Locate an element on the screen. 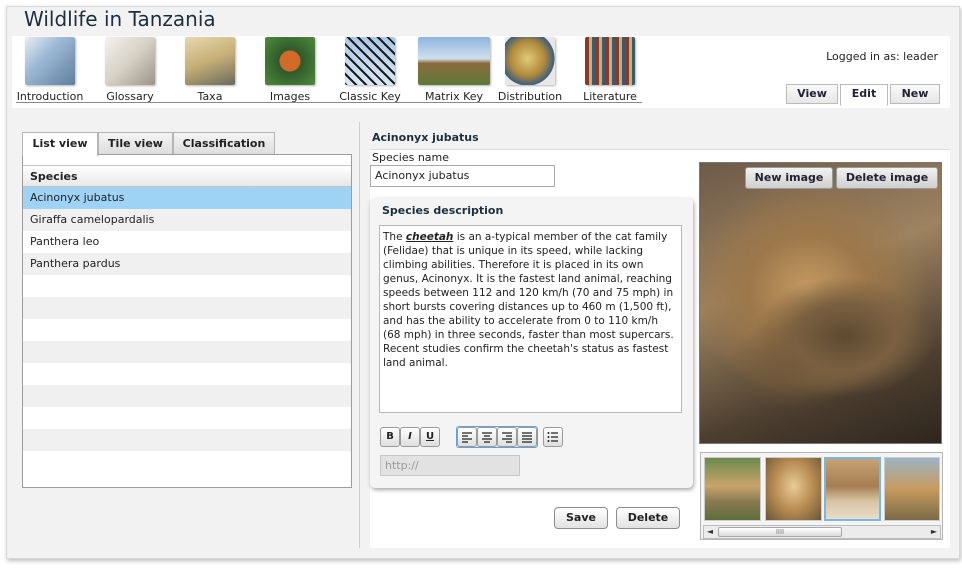  bookshelf-icon is located at coordinates (610, 61).